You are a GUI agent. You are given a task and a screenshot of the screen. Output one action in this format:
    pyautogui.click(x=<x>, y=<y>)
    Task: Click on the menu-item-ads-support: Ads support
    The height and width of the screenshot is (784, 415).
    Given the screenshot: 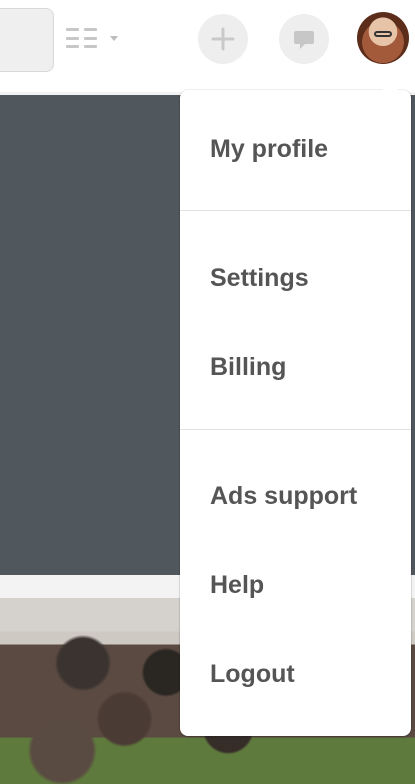 What is the action you would take?
    pyautogui.click(x=283, y=496)
    